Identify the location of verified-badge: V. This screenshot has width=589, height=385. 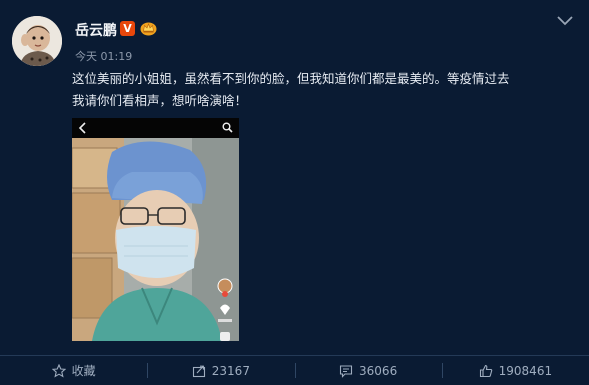
(127, 28).